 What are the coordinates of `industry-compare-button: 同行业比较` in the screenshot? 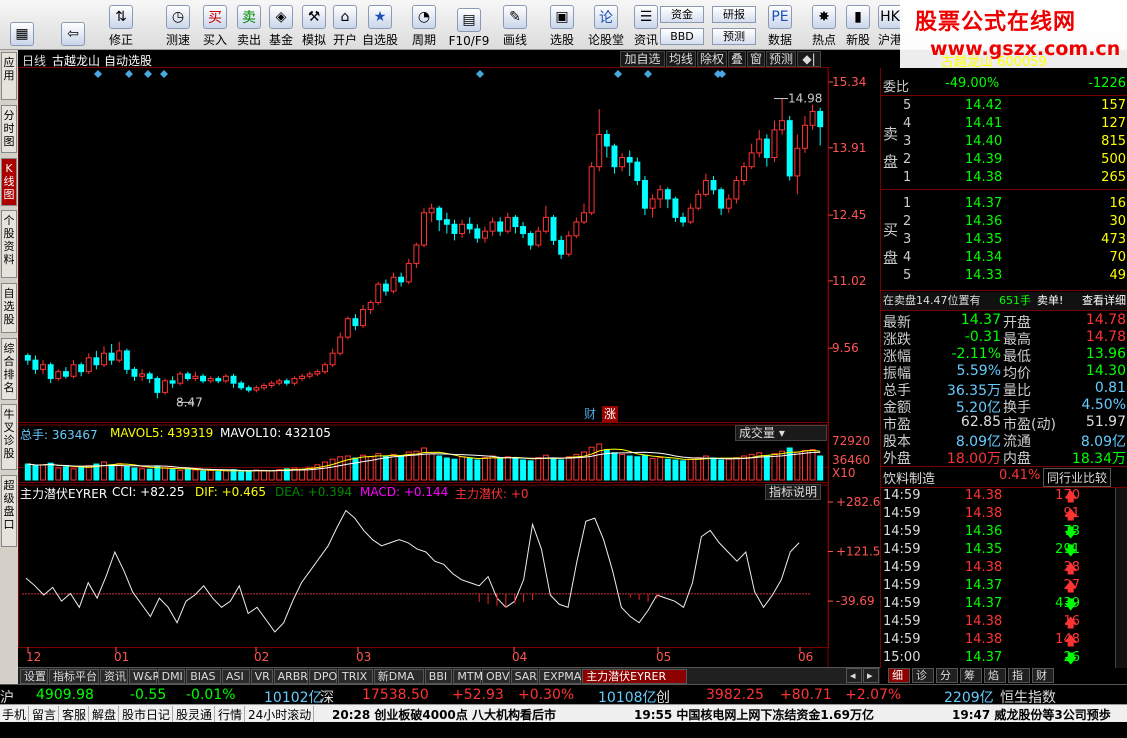 It's located at (1077, 477).